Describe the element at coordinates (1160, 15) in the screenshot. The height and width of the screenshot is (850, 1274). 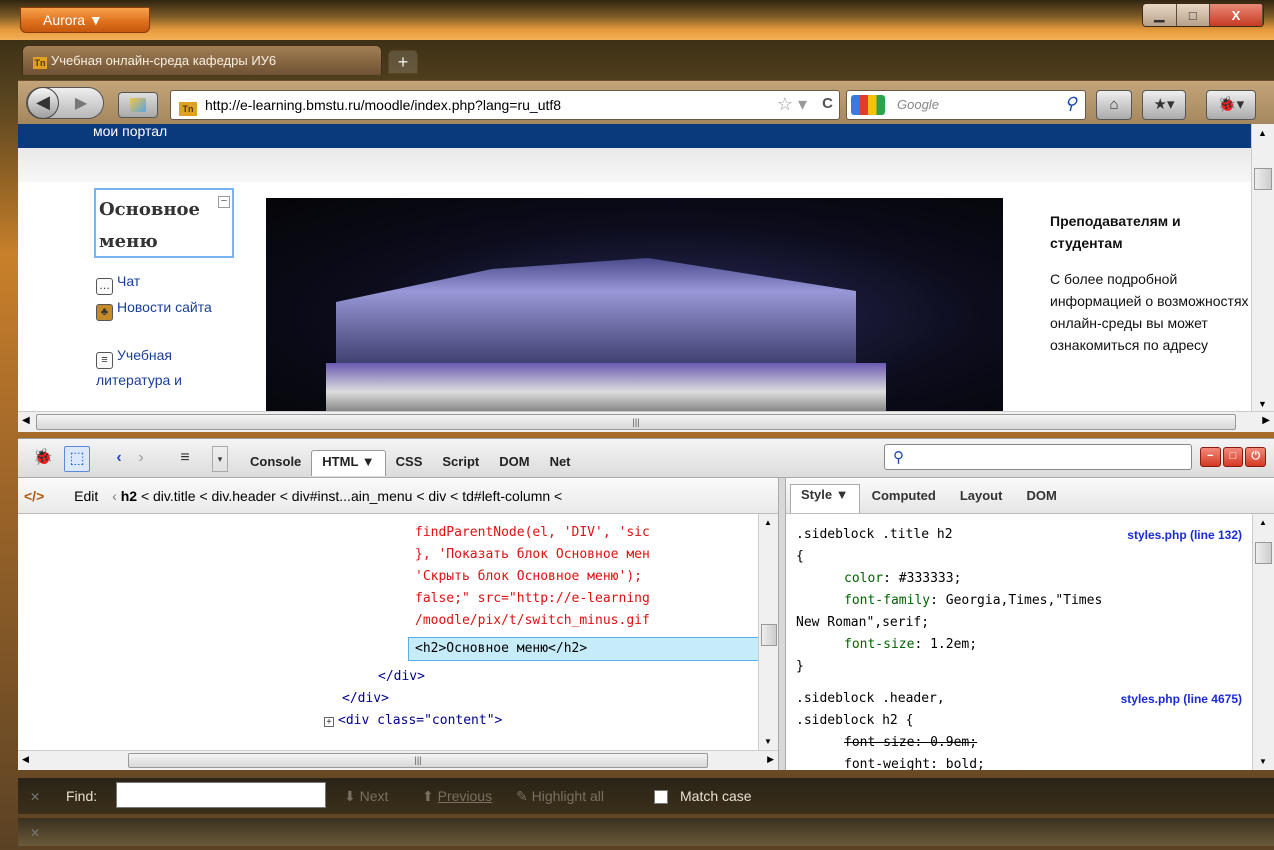
I see `minimize-button: ▁` at that location.